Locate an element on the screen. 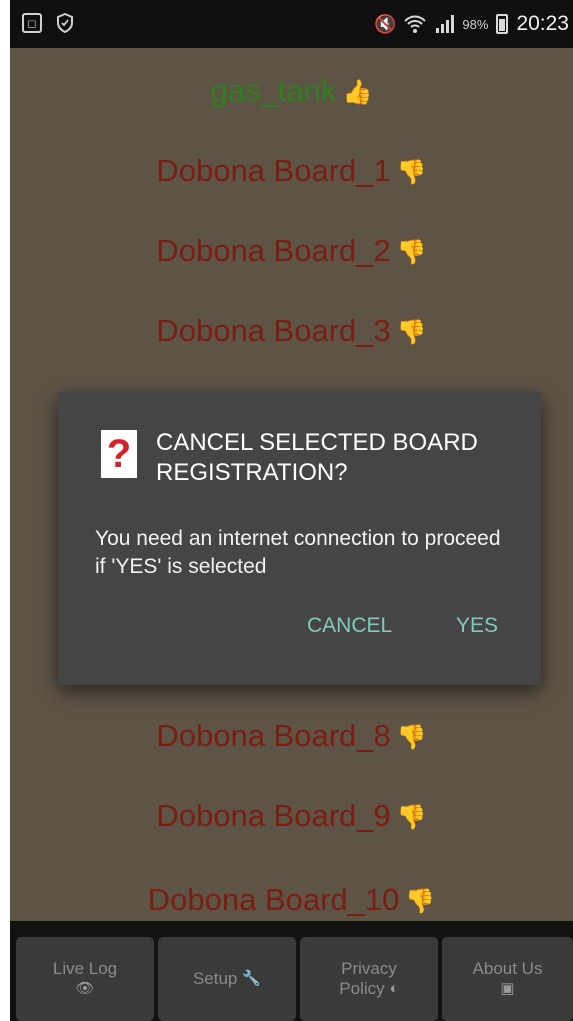  wrench-icon: 🔧 is located at coordinates (252, 978).